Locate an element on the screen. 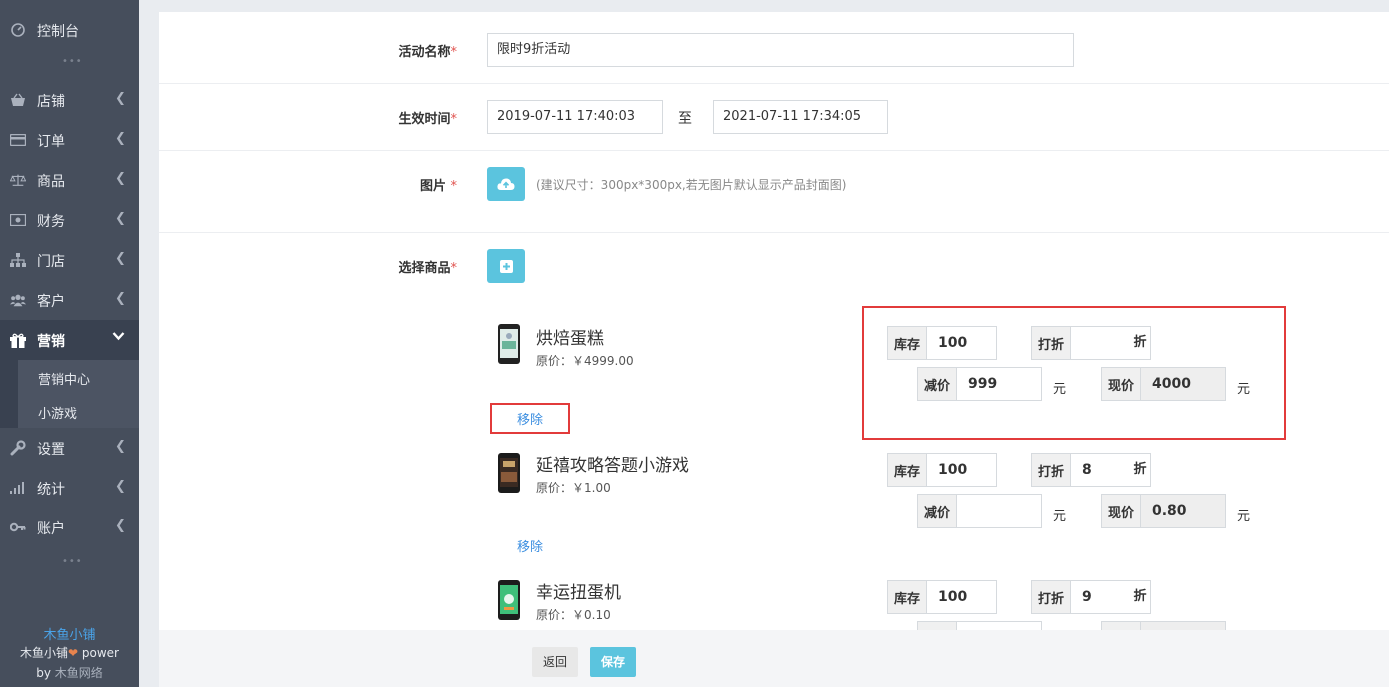  bar-signal-icon is located at coordinates (18, 488).